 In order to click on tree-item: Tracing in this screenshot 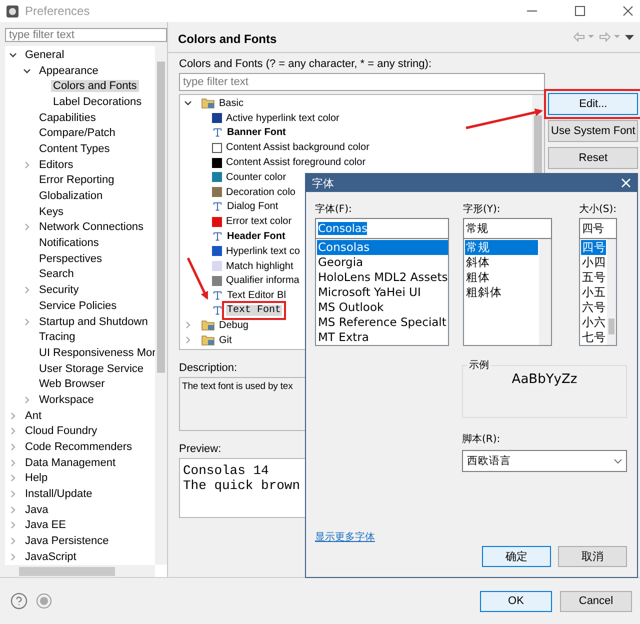, I will do `click(57, 337)`.